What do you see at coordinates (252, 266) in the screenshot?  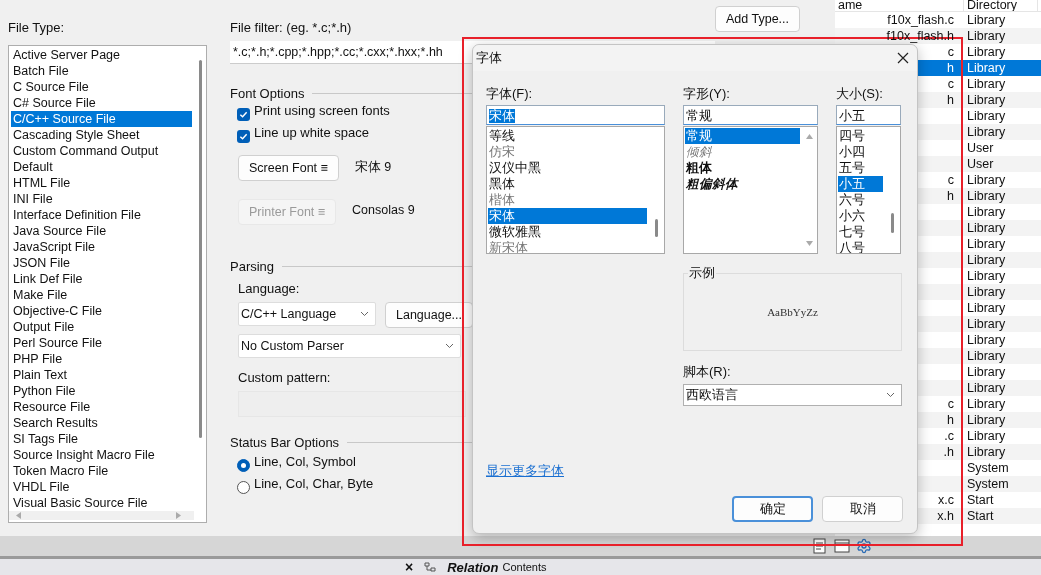 I see `section-title: Parsing` at bounding box center [252, 266].